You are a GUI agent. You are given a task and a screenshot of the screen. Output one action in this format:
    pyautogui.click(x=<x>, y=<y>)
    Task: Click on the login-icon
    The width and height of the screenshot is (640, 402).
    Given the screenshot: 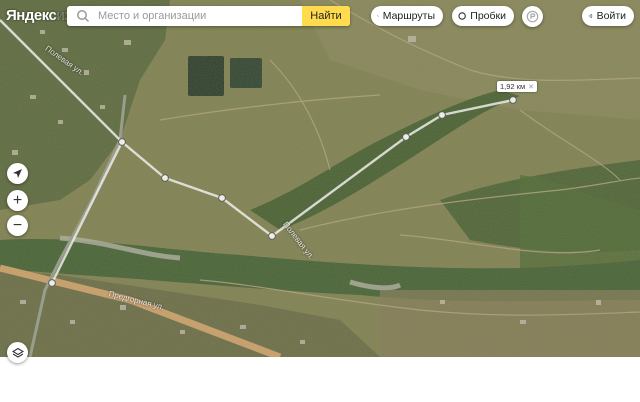 What is the action you would take?
    pyautogui.click(x=590, y=16)
    